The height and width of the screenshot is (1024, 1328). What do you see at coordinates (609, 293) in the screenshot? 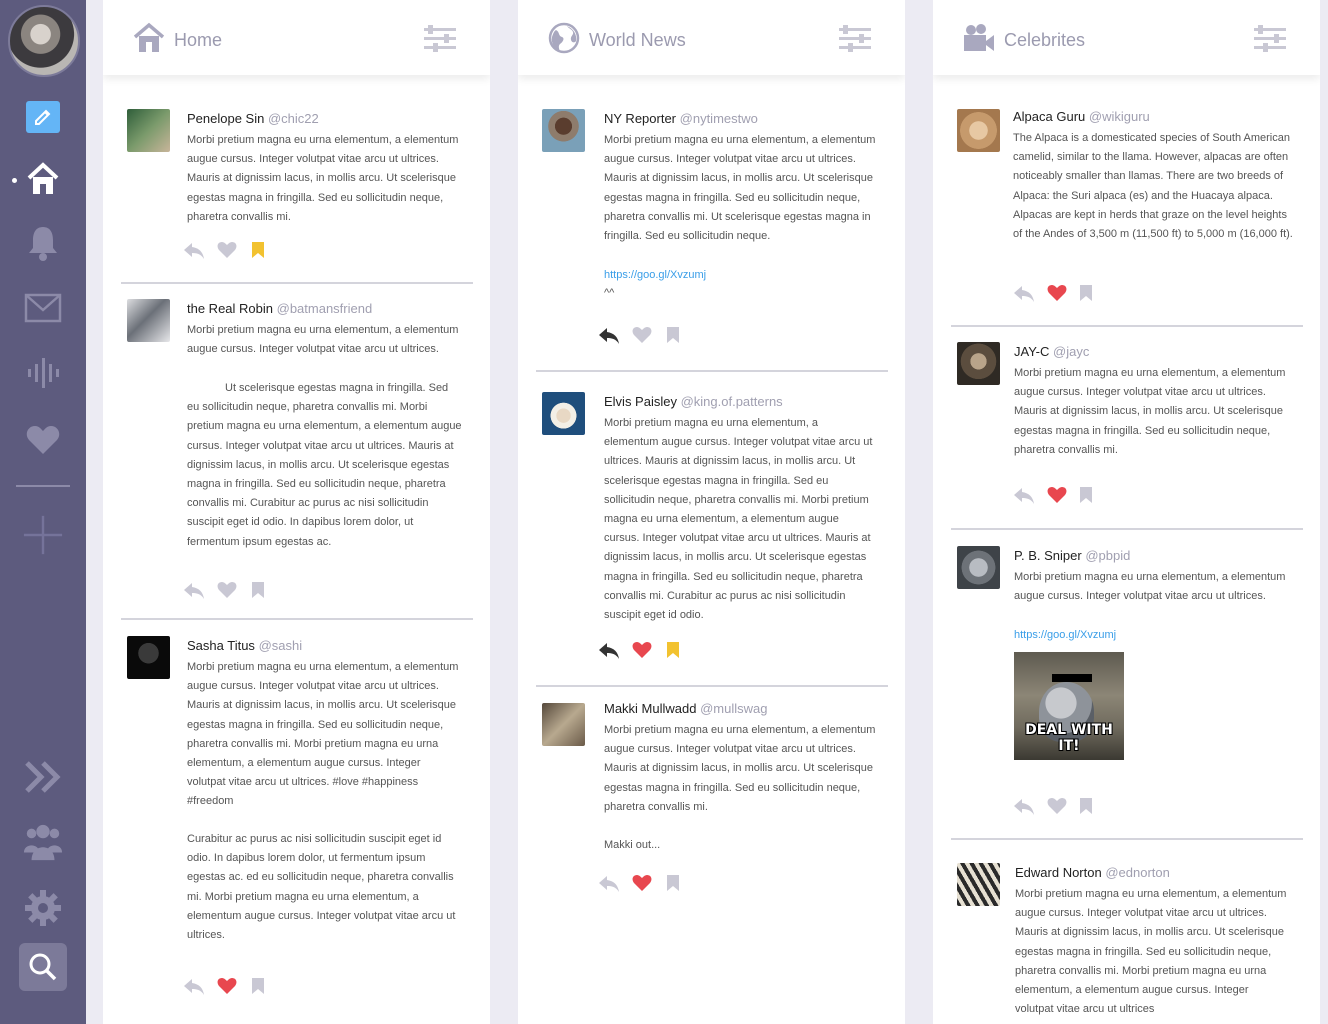
I see `post-text-extra: ^^` at bounding box center [609, 293].